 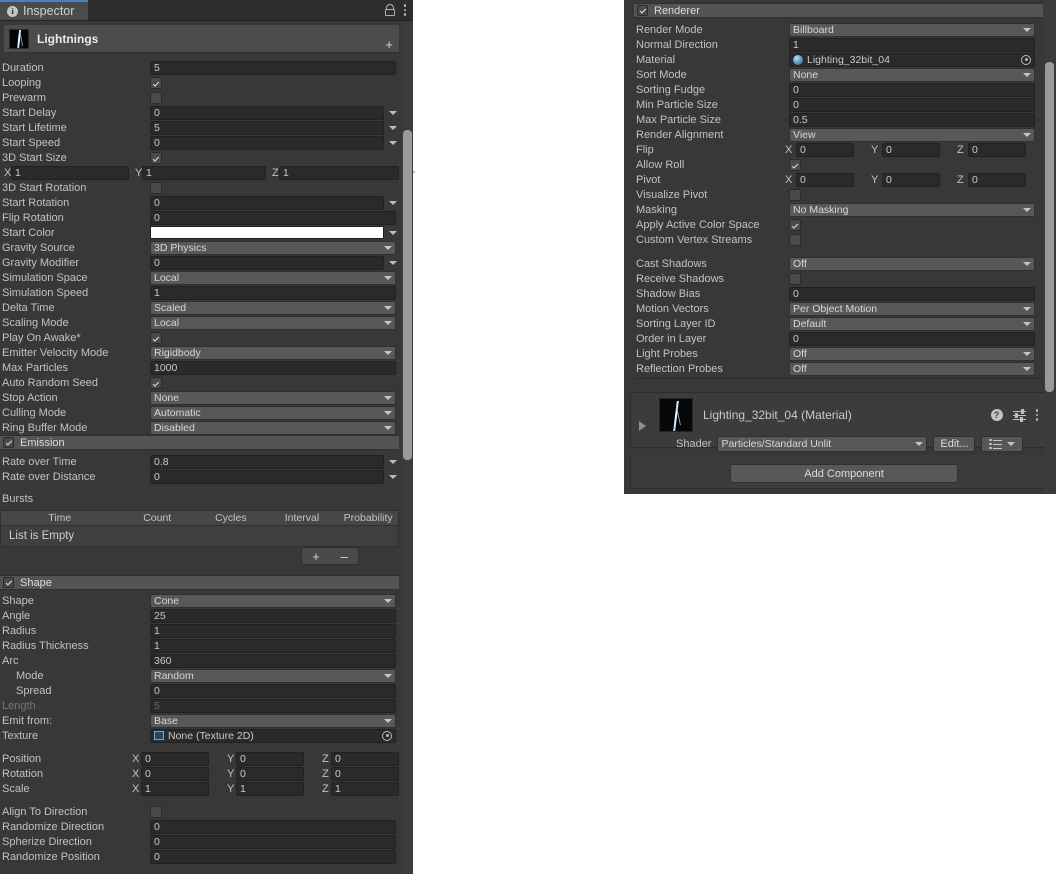 I want to click on emission-enabled-checkbox, so click(x=8, y=442).